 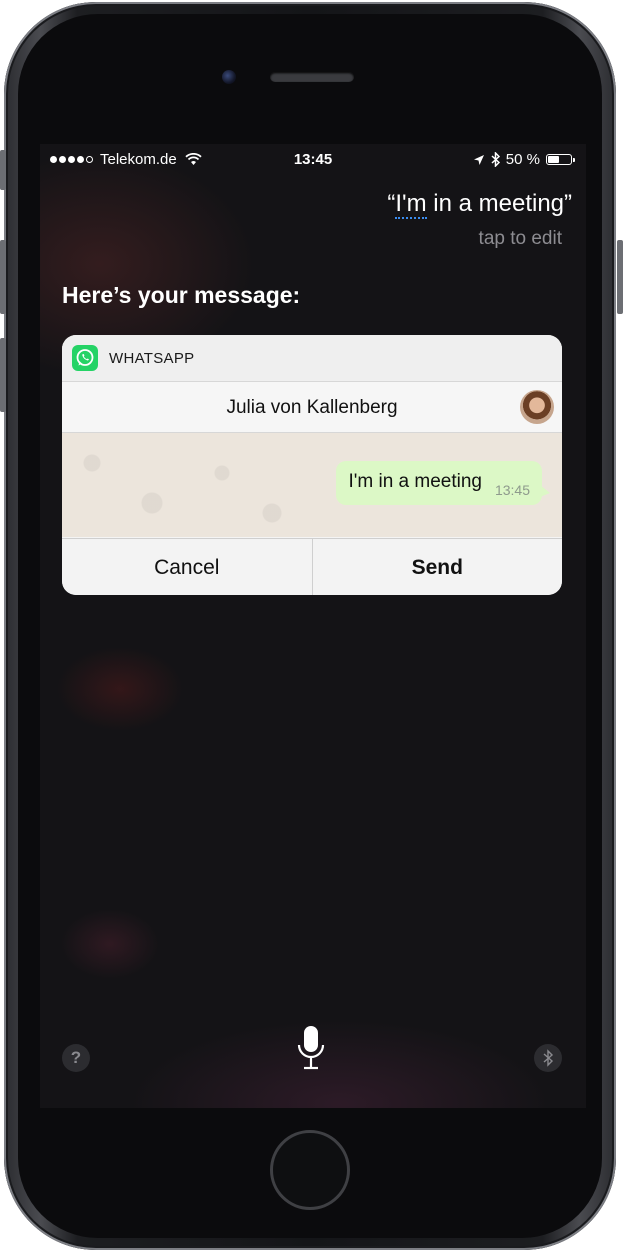 I want to click on message-bubble: I'm in a meeting 13:45, so click(x=443, y=483).